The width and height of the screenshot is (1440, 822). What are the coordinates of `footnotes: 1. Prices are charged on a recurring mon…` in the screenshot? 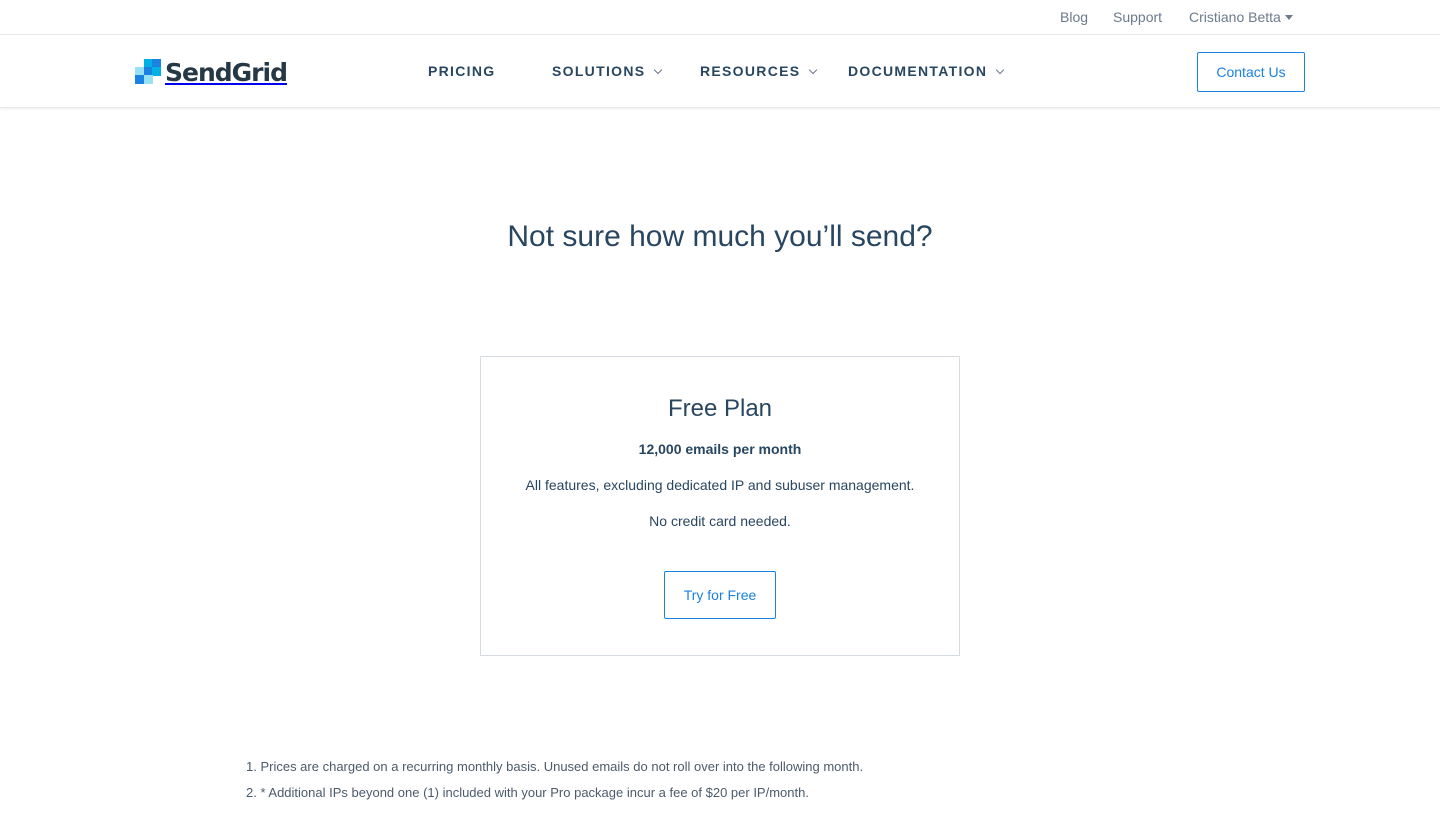 It's located at (696, 784).